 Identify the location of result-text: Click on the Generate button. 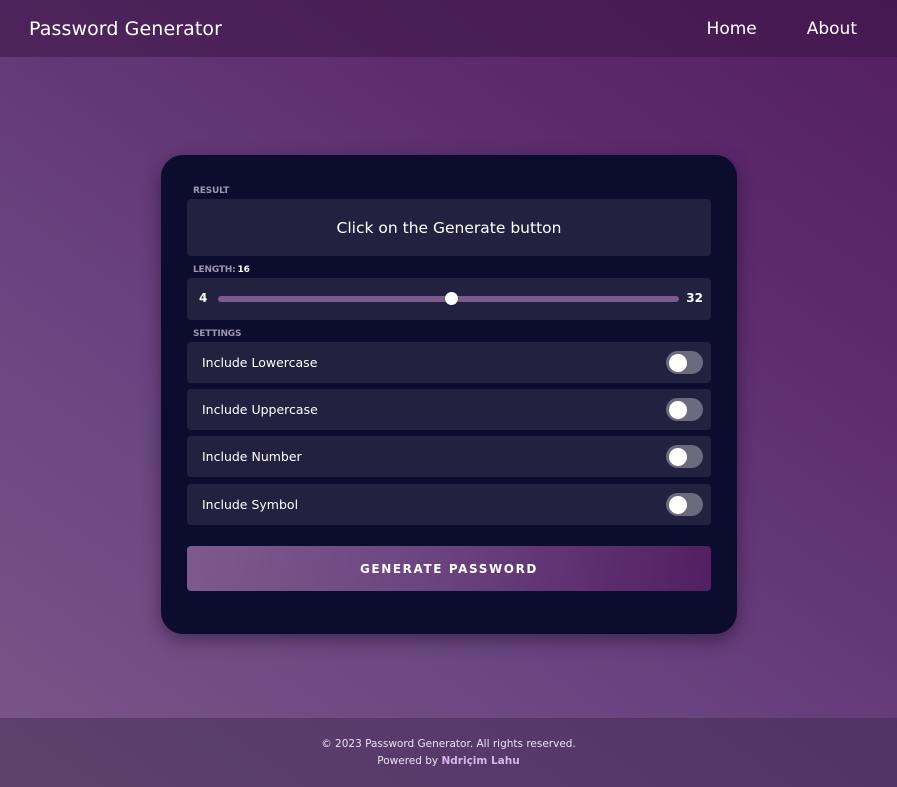
(449, 227).